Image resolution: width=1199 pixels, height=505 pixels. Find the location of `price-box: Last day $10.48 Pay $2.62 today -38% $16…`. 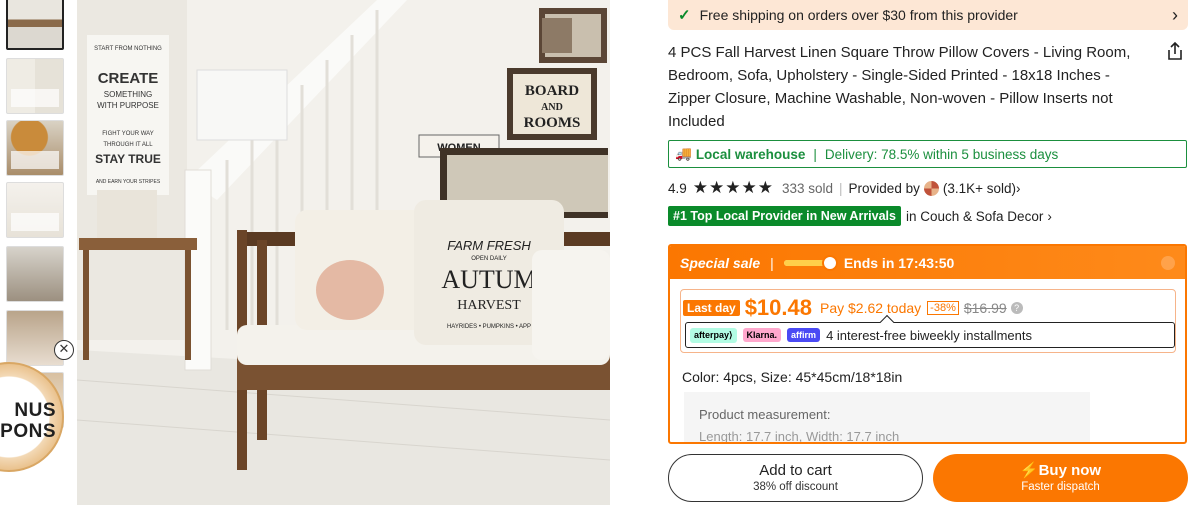

price-box: Last day $10.48 Pay $2.62 today -38% $16… is located at coordinates (928, 321).